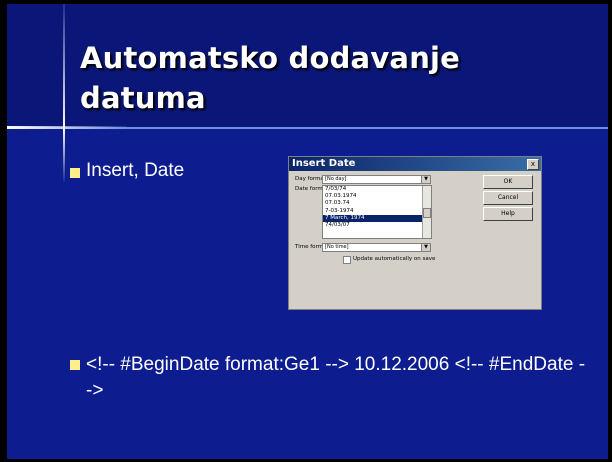  I want to click on ok-button: OK, so click(508, 182).